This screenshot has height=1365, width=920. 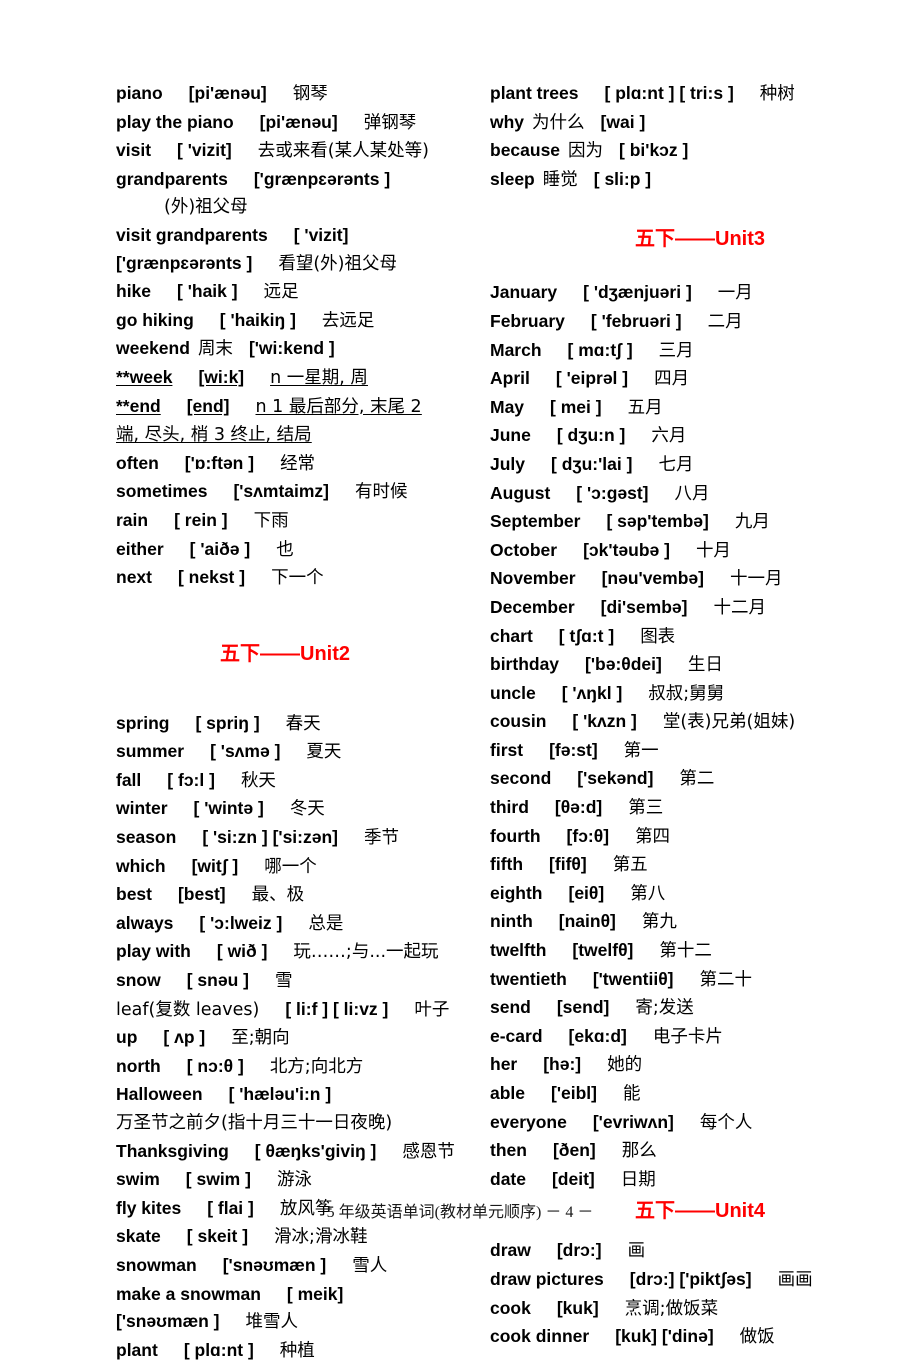 What do you see at coordinates (208, 405) in the screenshot?
I see `vocab-phonetic: [end]` at bounding box center [208, 405].